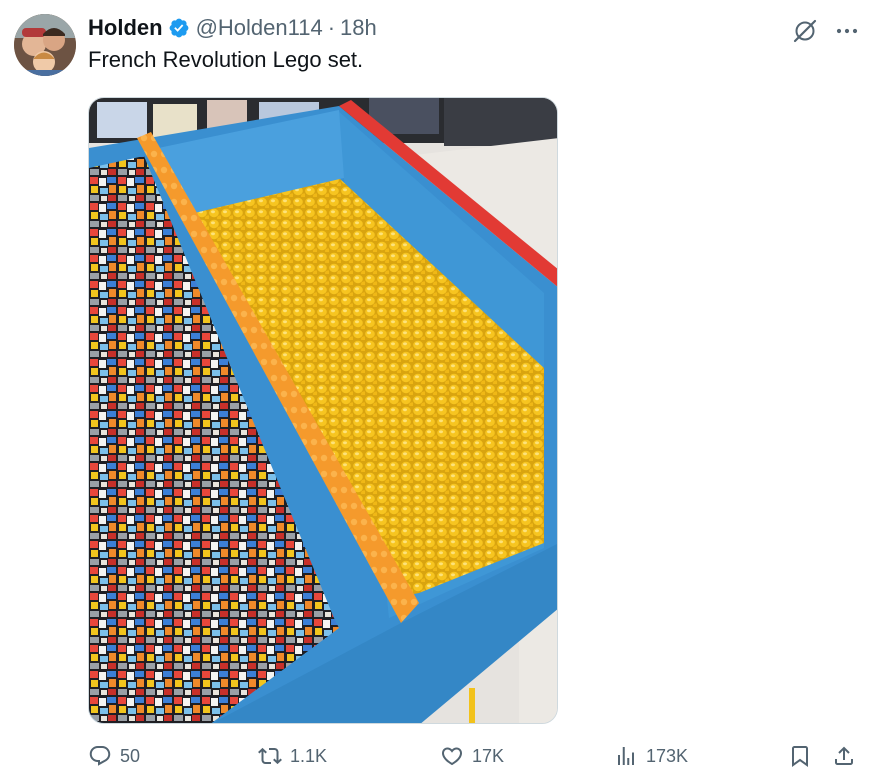 This screenshot has width=884, height=784. Describe the element at coordinates (226, 59) in the screenshot. I see `tweet-text: French Revolution Lego set.` at that location.